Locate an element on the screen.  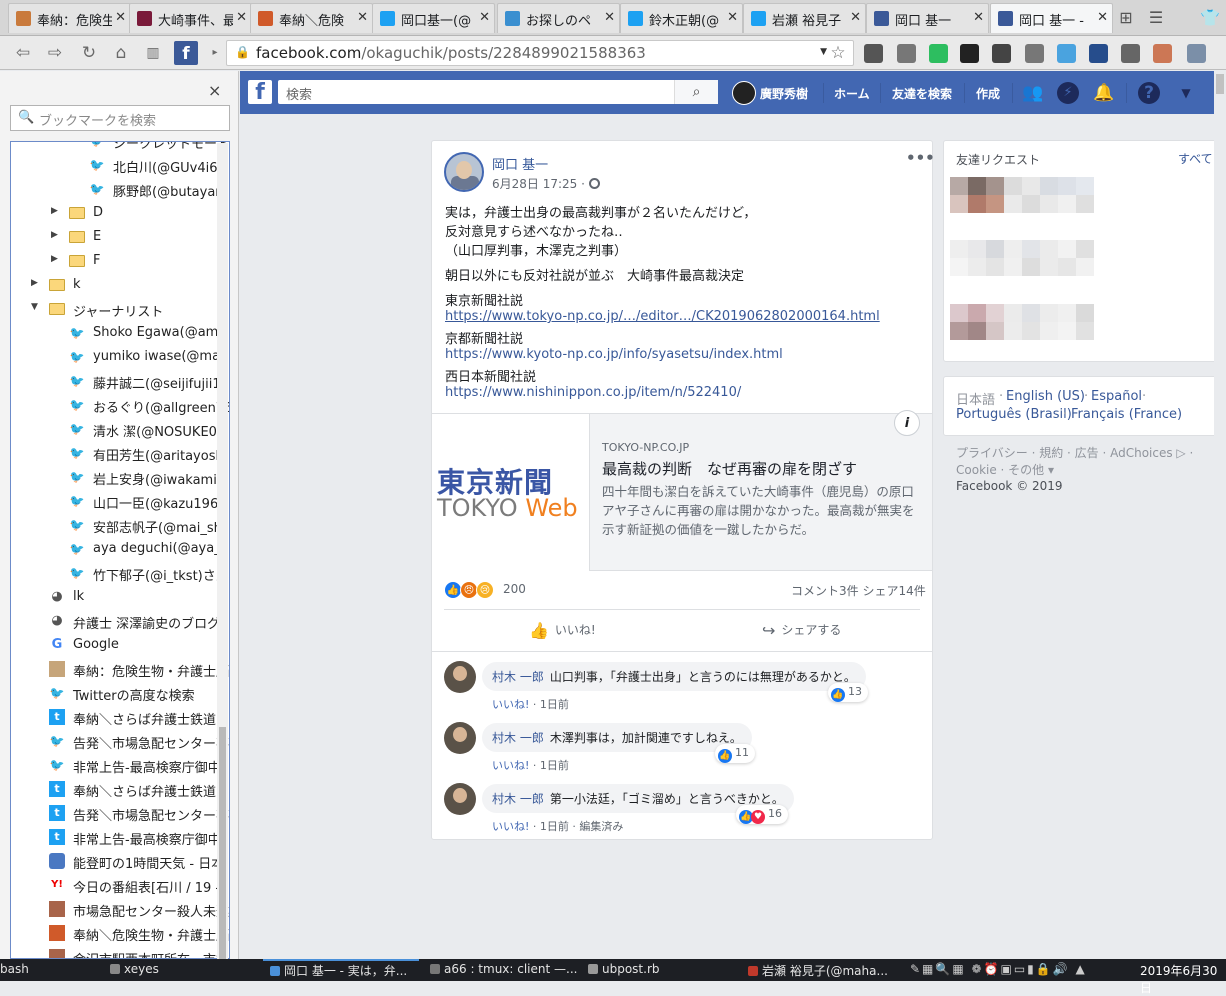
tab-5: お探しのペ ✕ is located at coordinates (558, 18).